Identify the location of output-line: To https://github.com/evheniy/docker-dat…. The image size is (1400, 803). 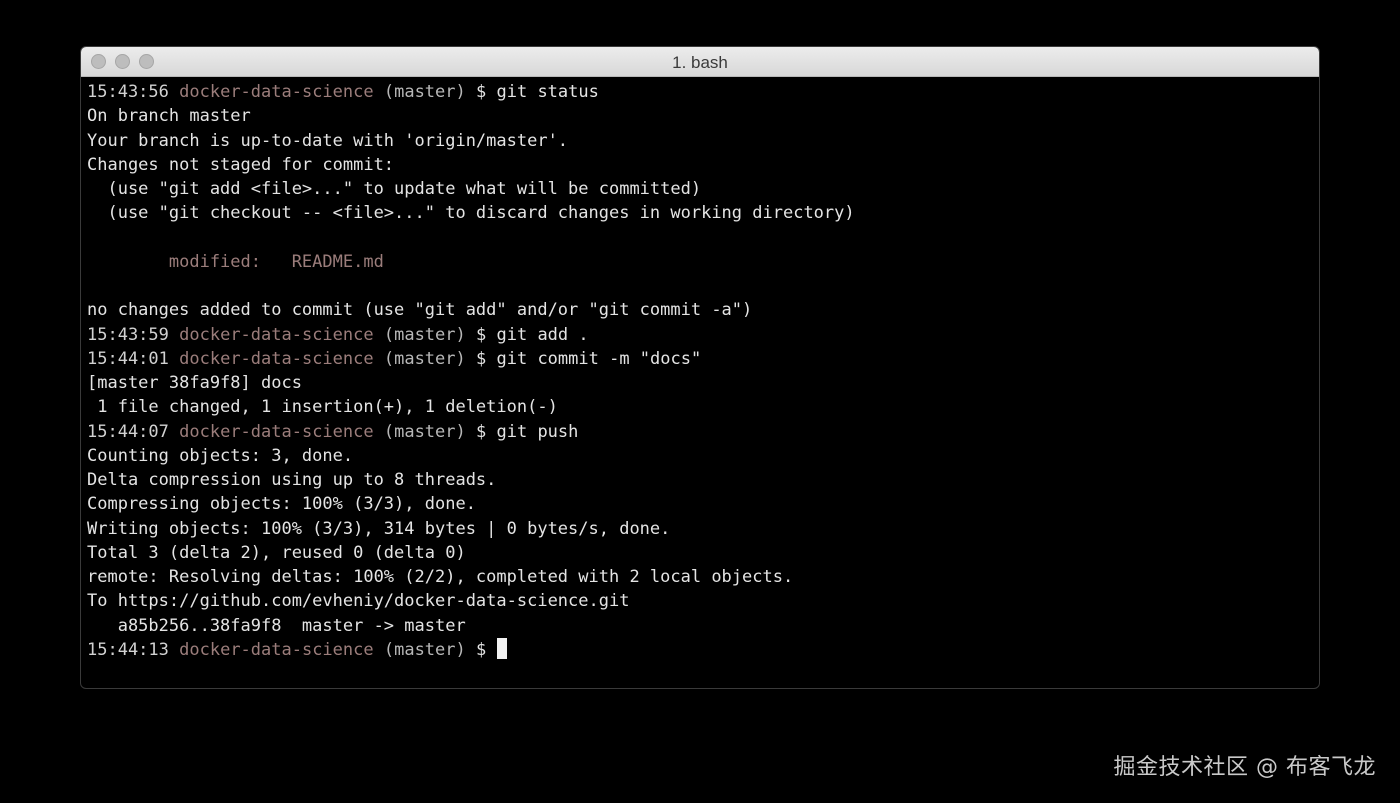
(358, 601).